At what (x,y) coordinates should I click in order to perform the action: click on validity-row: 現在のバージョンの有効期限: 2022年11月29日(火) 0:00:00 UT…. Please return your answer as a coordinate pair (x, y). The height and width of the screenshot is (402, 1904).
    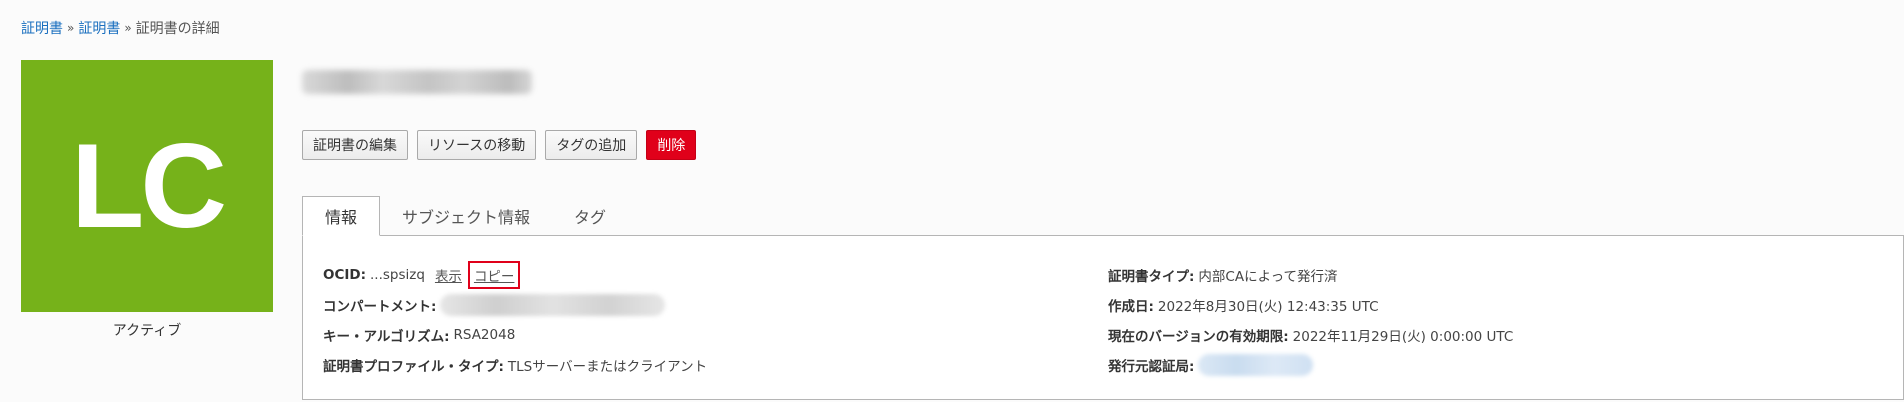
    Looking at the image, I should click on (1310, 335).